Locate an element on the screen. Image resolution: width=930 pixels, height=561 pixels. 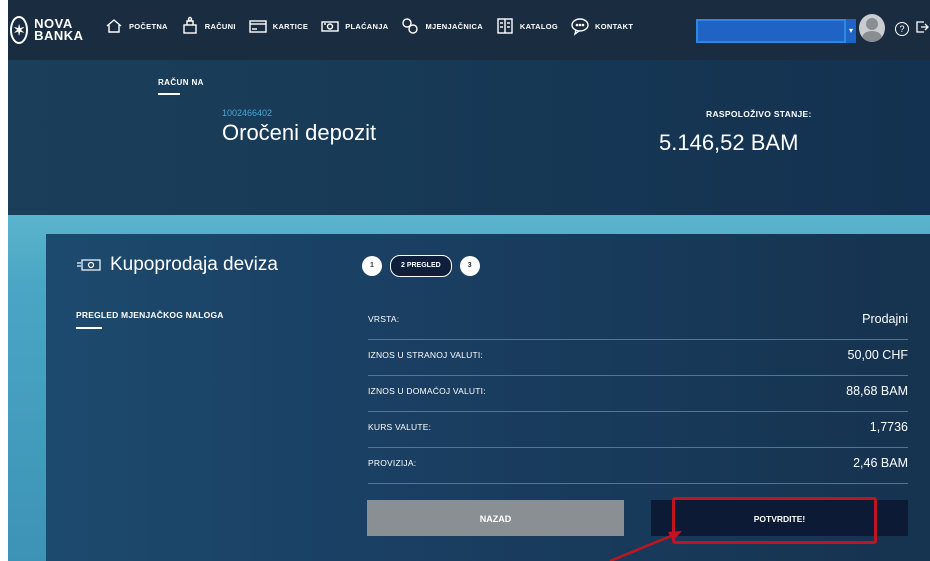
account-number: 1002466402 is located at coordinates (247, 113).